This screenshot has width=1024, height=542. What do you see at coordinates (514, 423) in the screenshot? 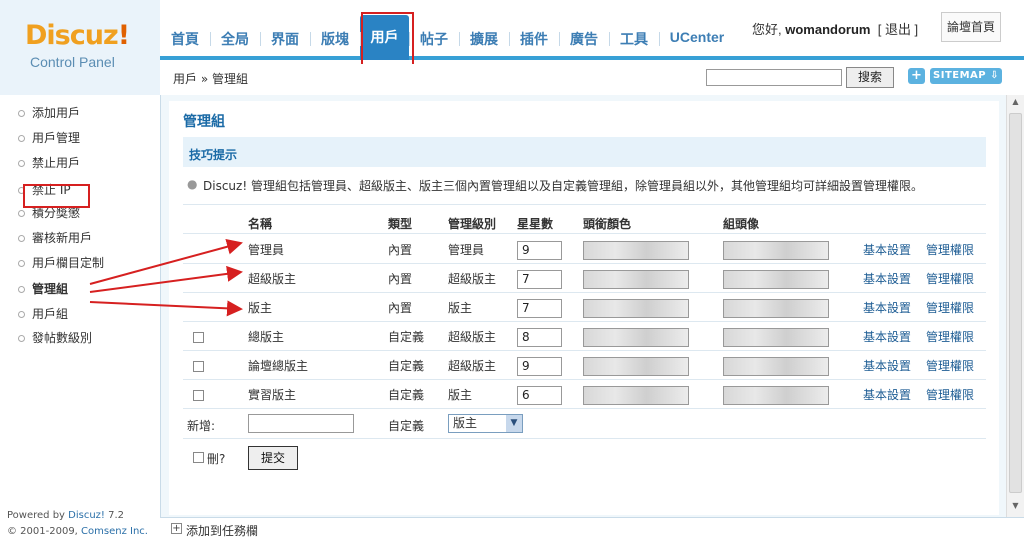
I see `chevron-down-icon: ▼` at bounding box center [514, 423].